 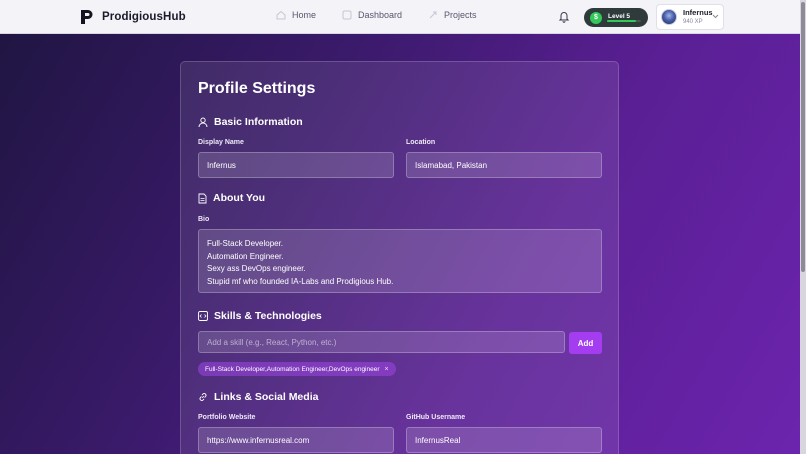 I want to click on section-basic-information: Basic Information, so click(x=250, y=122).